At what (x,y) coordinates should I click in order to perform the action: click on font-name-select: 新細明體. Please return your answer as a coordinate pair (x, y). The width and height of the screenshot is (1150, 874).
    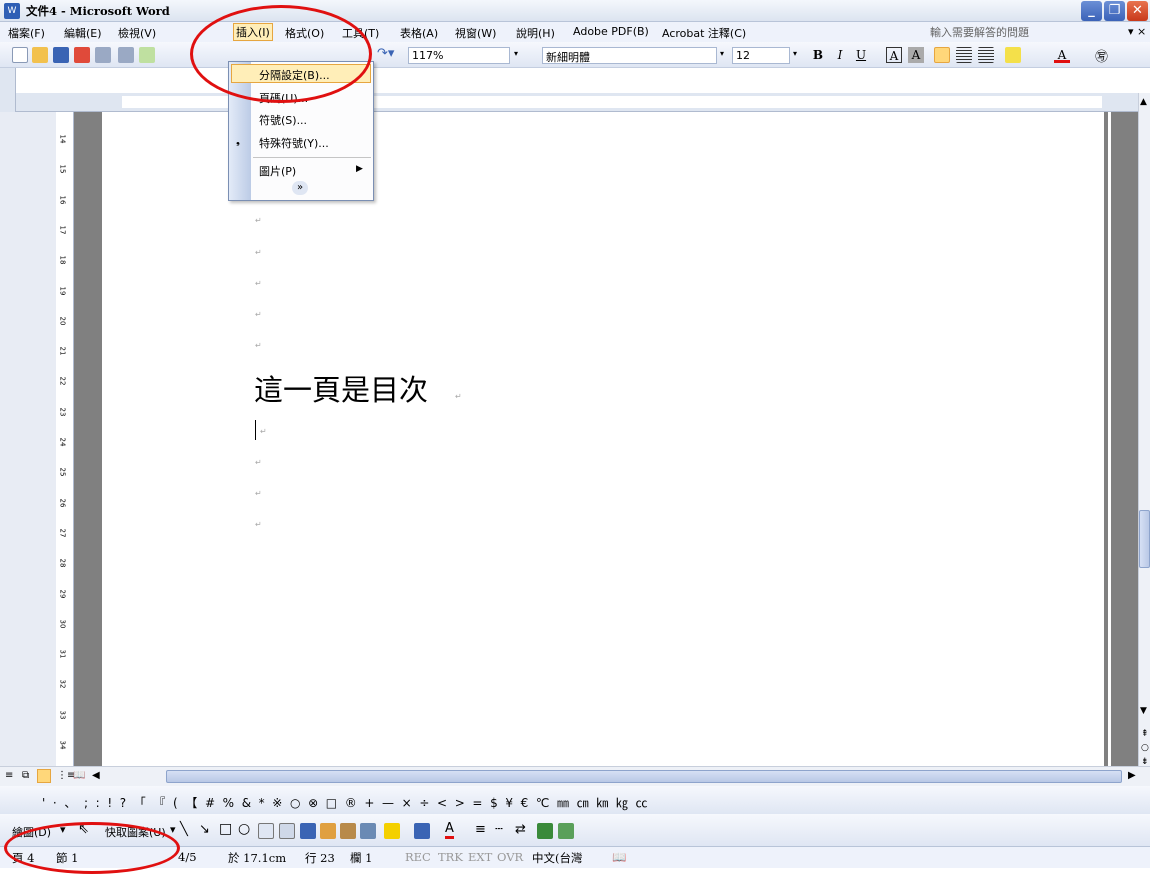
    Looking at the image, I should click on (629, 55).